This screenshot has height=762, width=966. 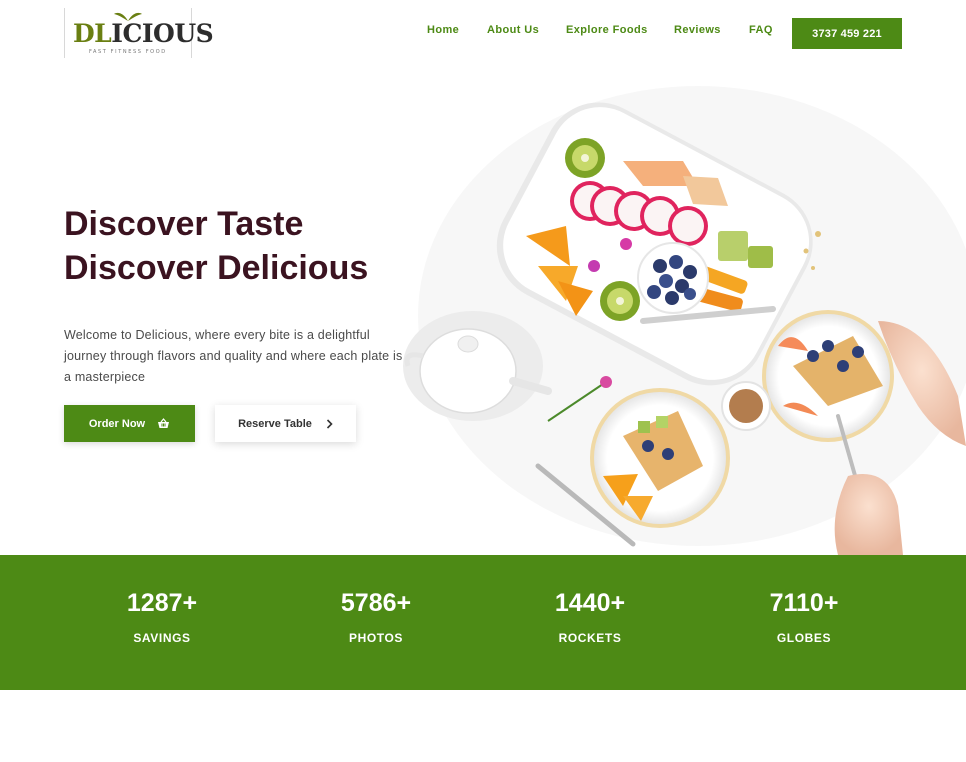 I want to click on stat-savings: 1287+ SAVINGS, so click(x=162, y=616).